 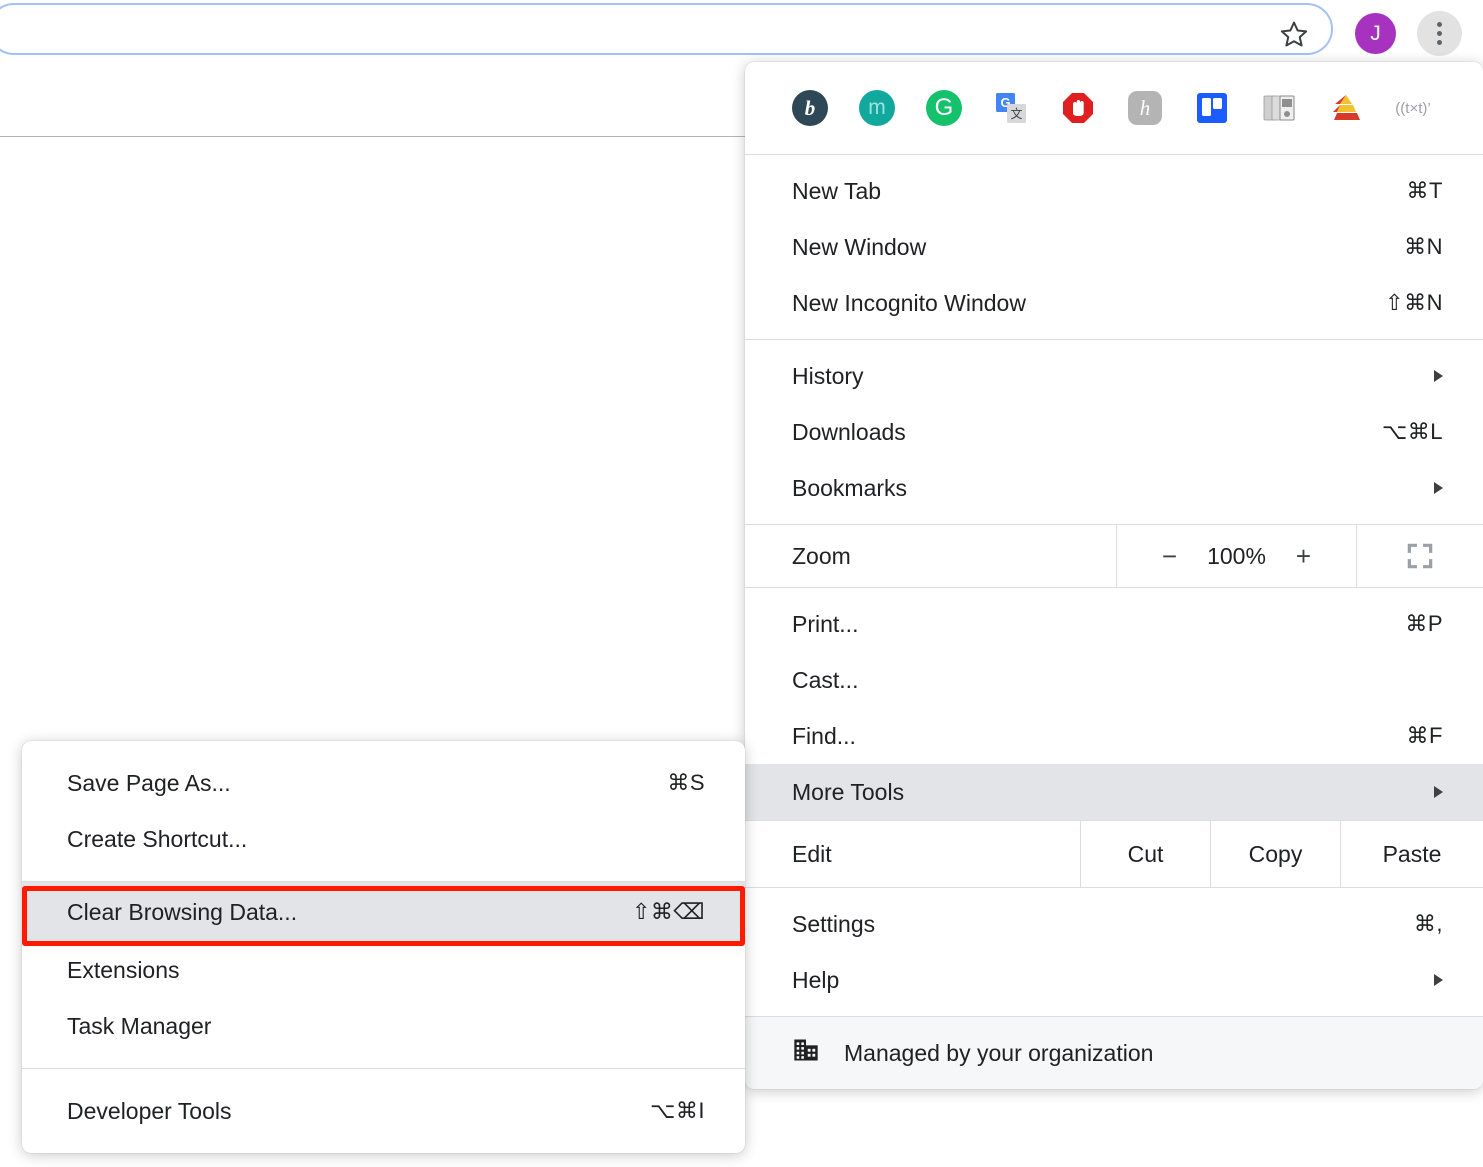 I want to click on adblock-extension-icon, so click(x=1078, y=108).